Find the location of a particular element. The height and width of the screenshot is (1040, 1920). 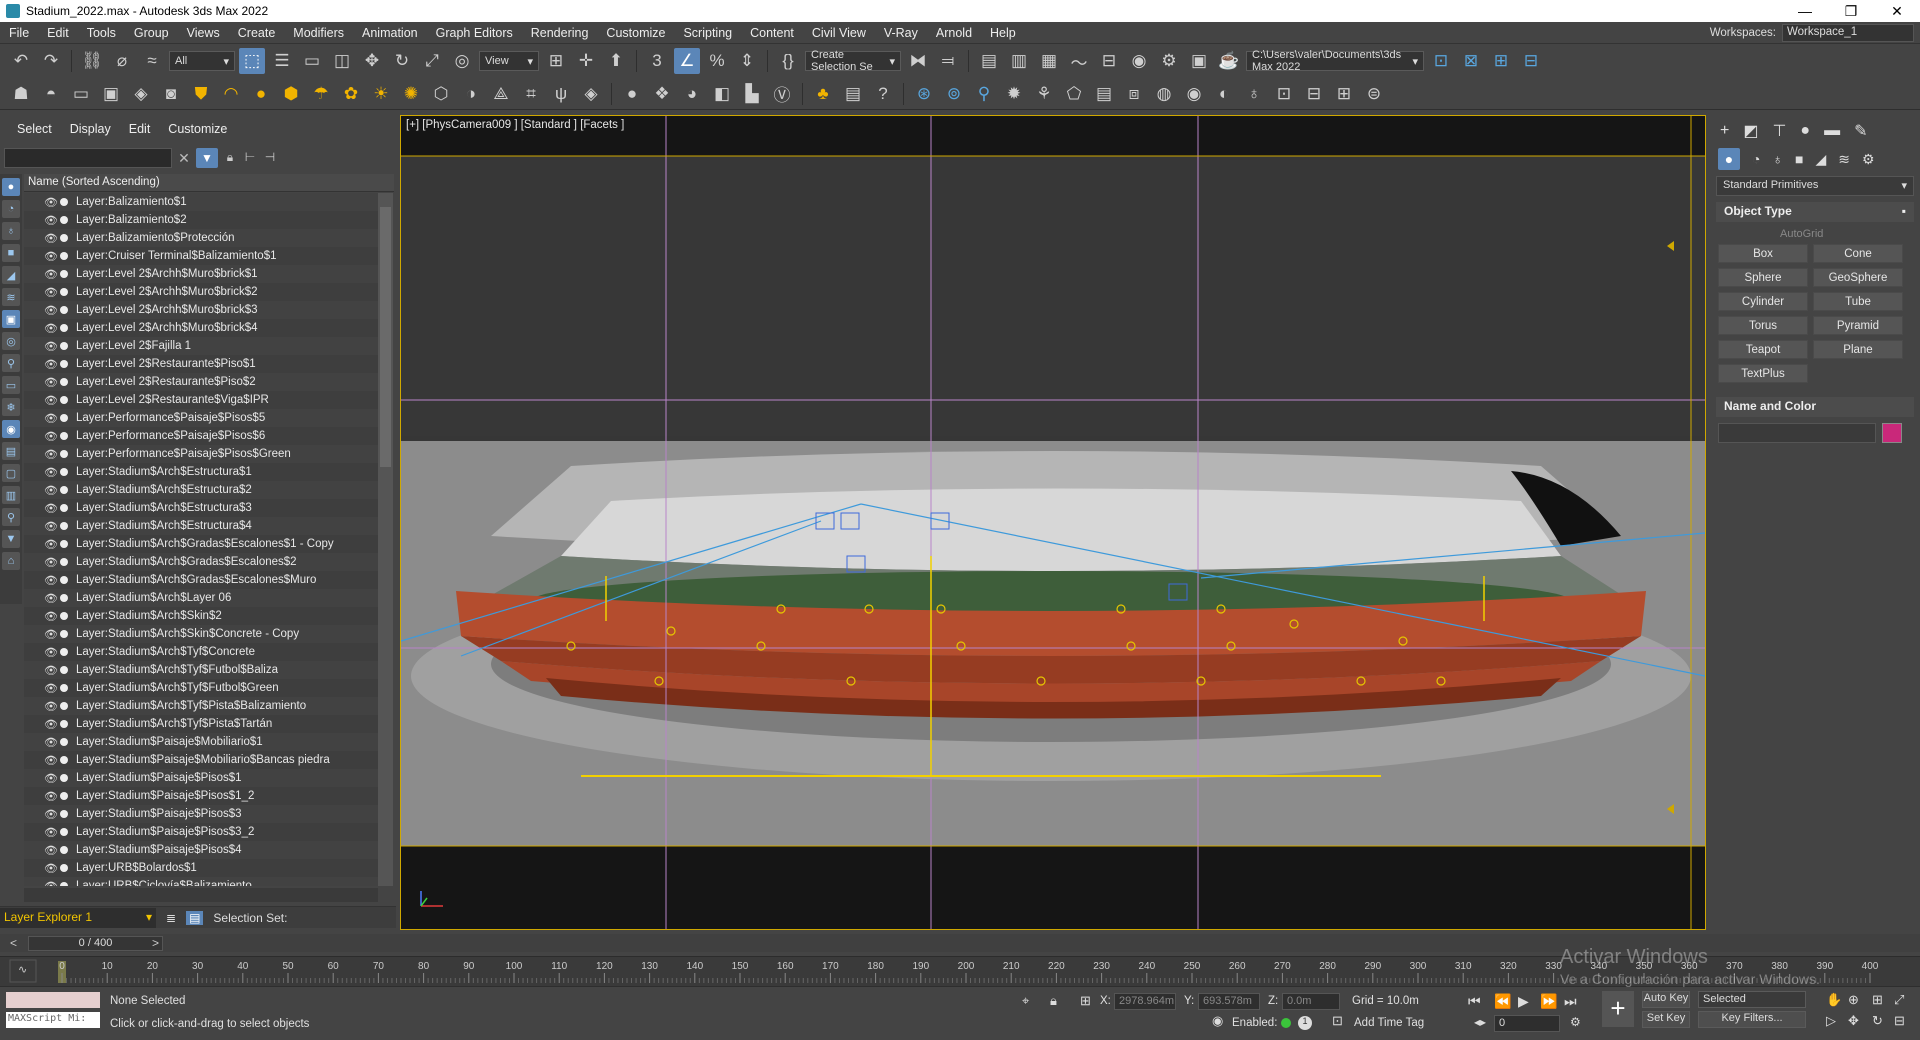

torus-button: Torus is located at coordinates (1763, 325).